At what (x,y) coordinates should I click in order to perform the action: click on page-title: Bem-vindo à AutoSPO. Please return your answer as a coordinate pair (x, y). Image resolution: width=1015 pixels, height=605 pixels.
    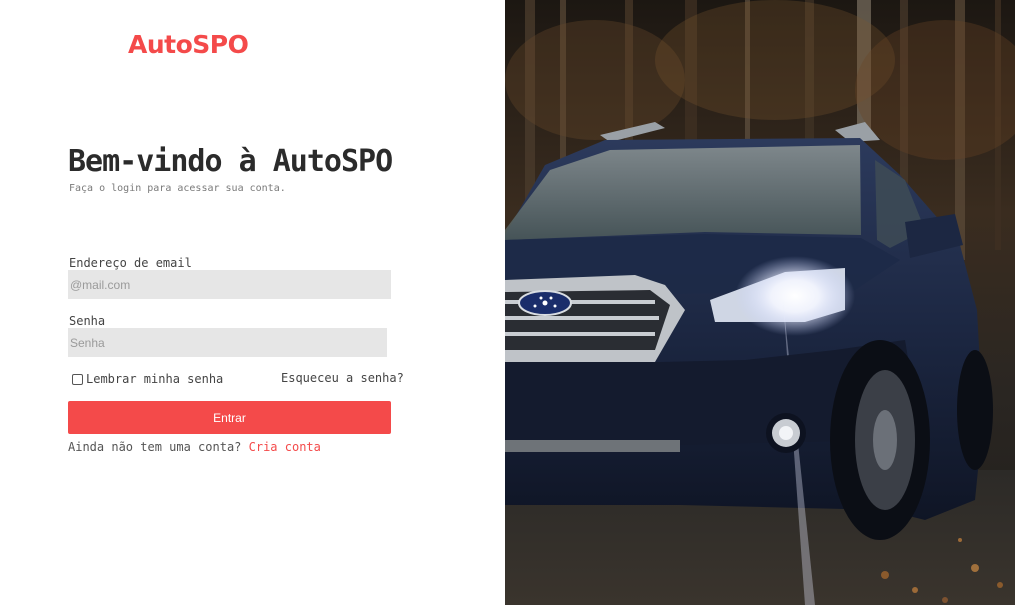
    Looking at the image, I should click on (230, 161).